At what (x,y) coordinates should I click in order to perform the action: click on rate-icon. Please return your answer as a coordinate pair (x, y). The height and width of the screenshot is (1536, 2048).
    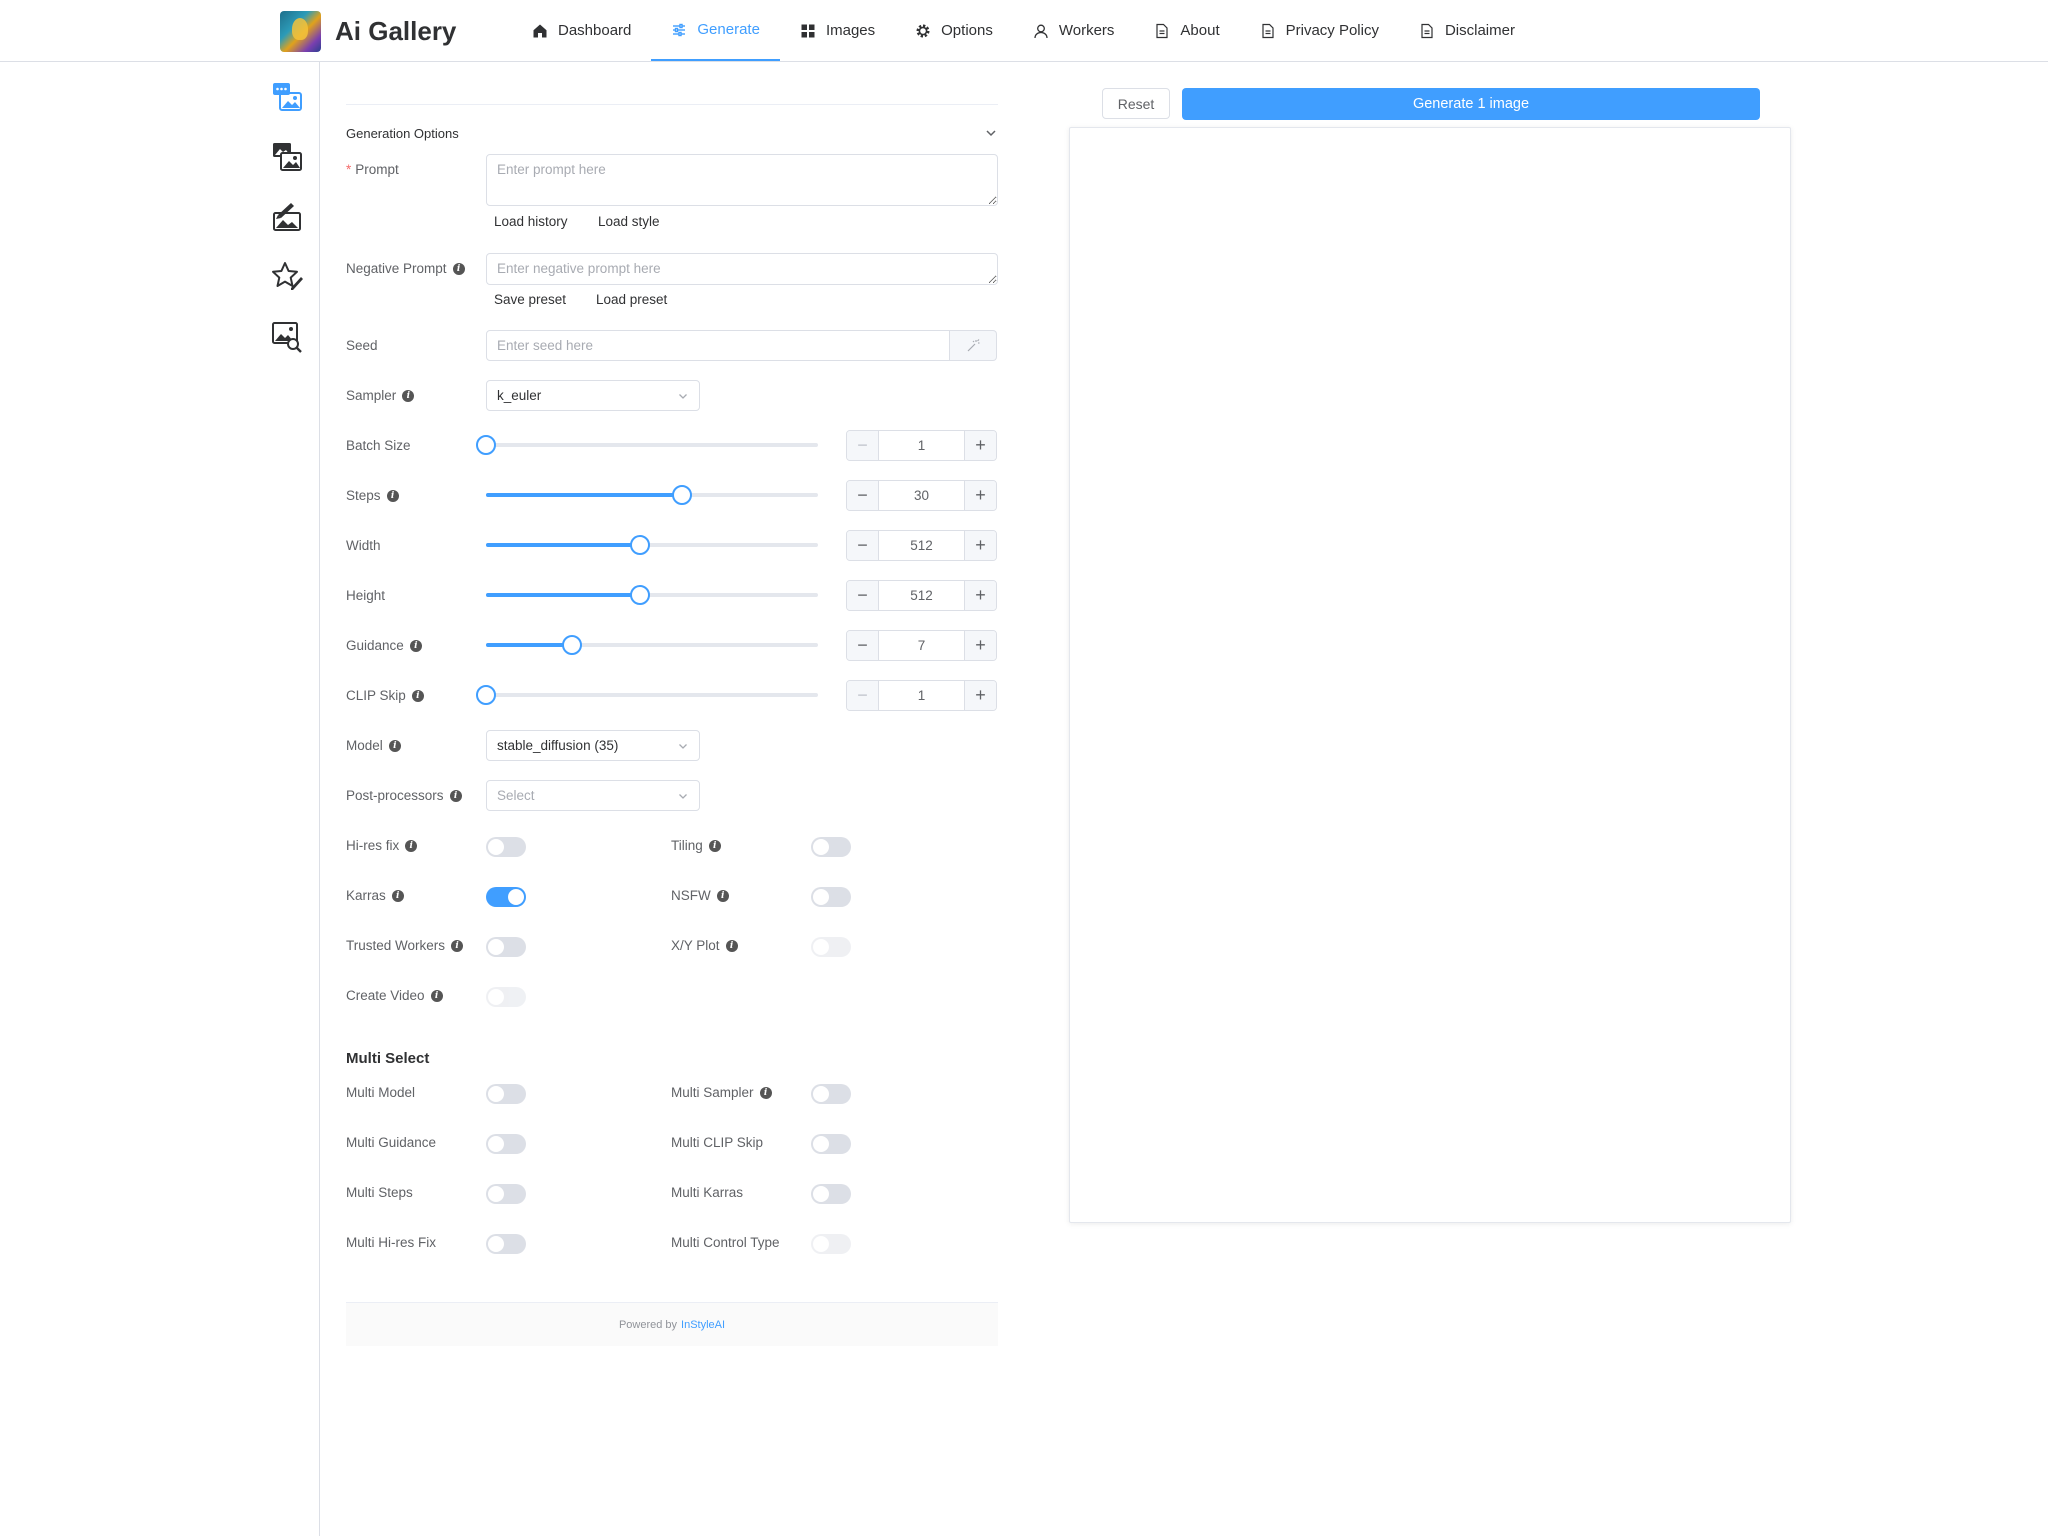
    Looking at the image, I should click on (287, 277).